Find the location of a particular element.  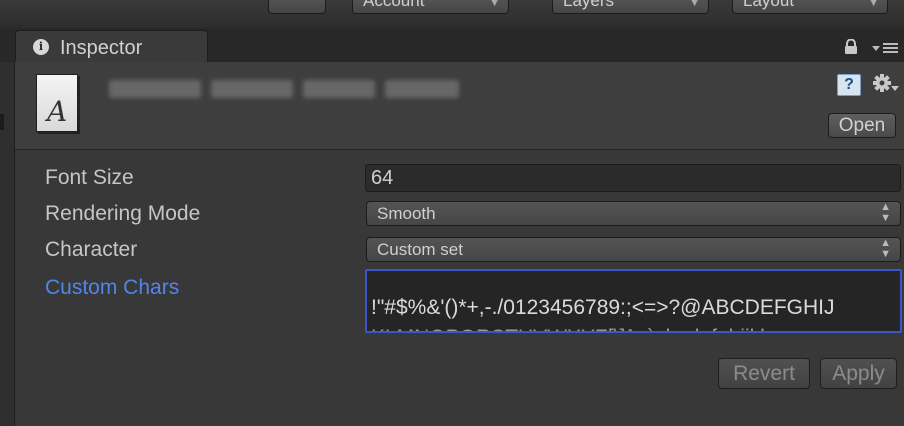

rendering-mode-dropdown: Smooth ▲ ▼ is located at coordinates (633, 213).